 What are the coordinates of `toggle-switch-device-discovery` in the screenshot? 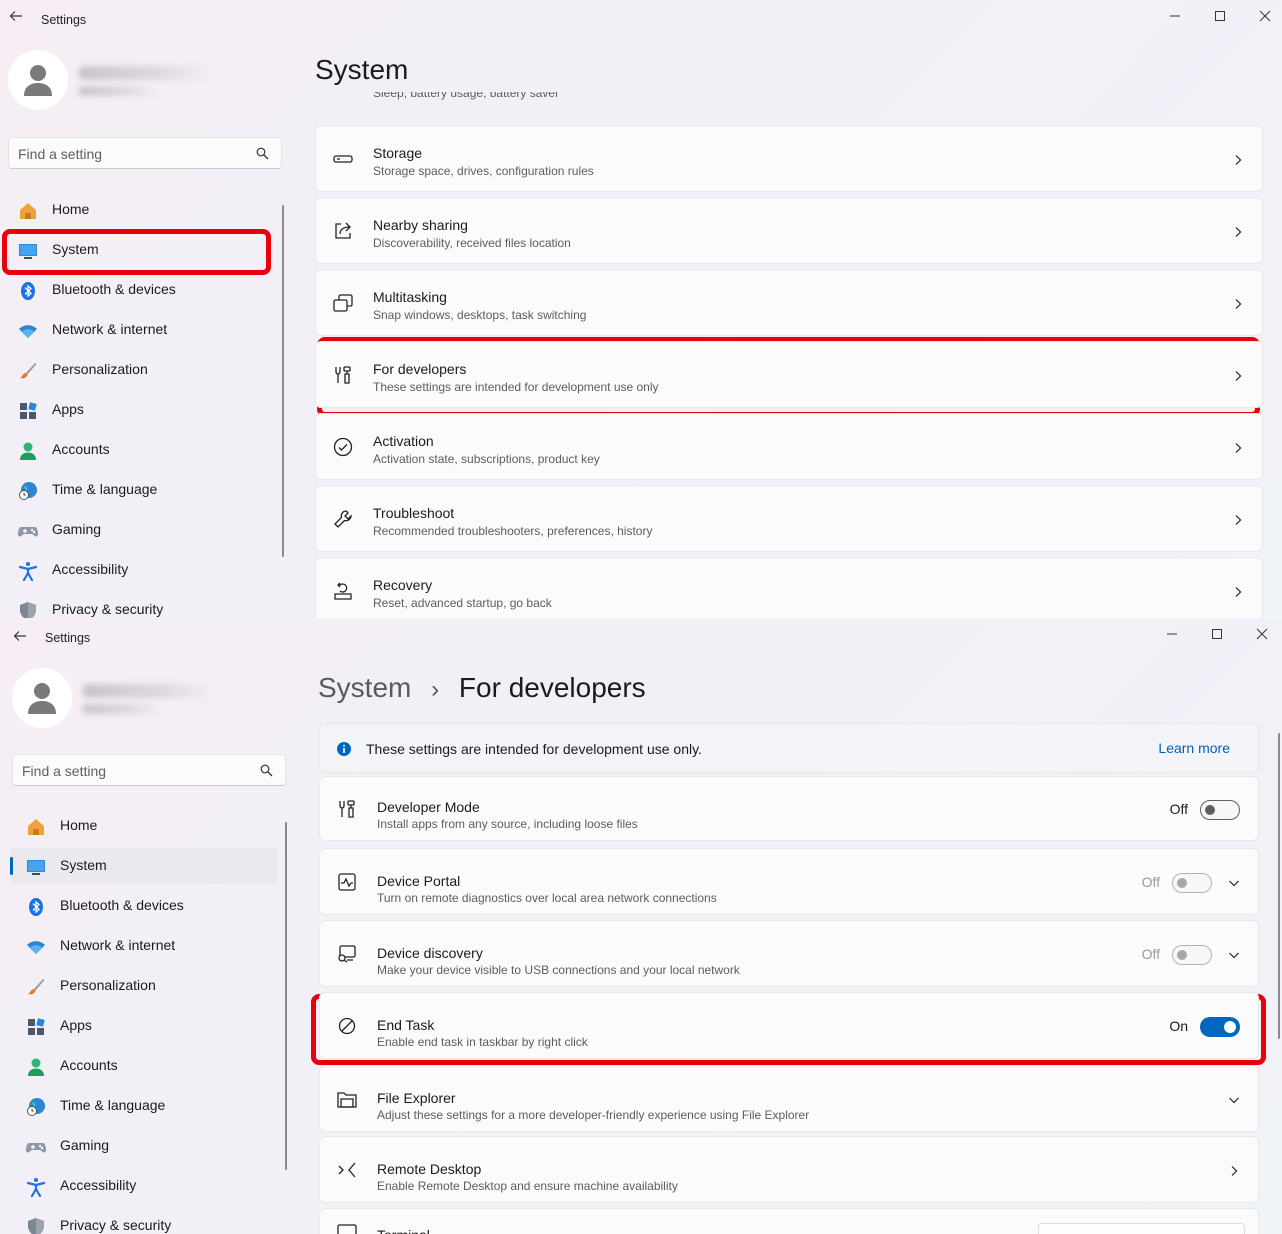 It's located at (1192, 955).